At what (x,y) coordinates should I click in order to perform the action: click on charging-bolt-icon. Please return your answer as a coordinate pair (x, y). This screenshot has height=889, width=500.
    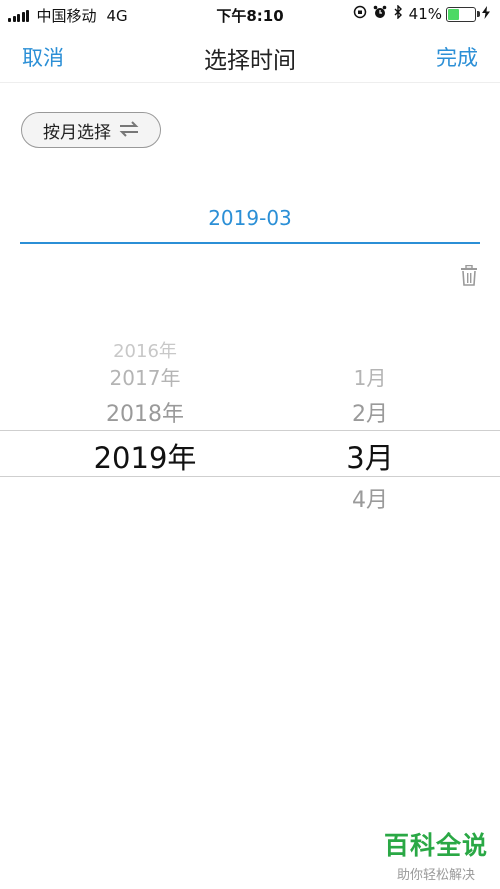
    Looking at the image, I should click on (486, 14).